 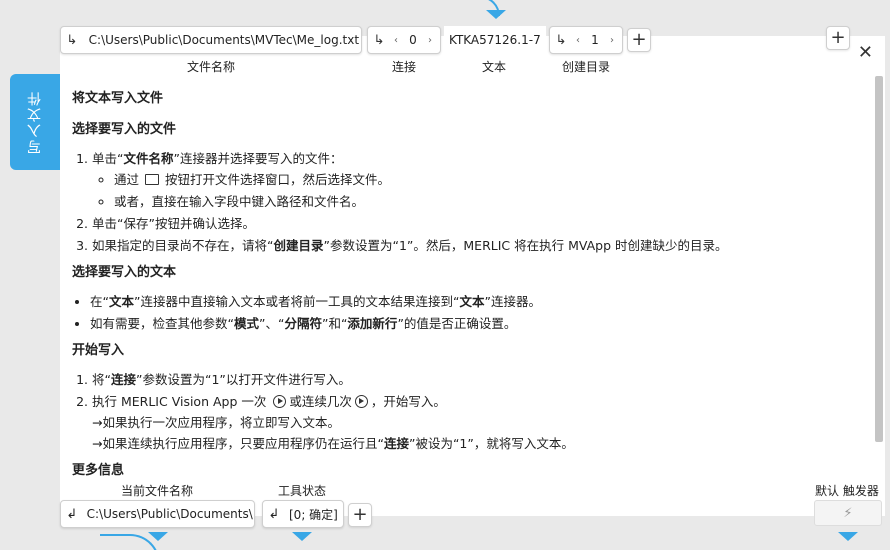 I want to click on run-once-icon, so click(x=280, y=401).